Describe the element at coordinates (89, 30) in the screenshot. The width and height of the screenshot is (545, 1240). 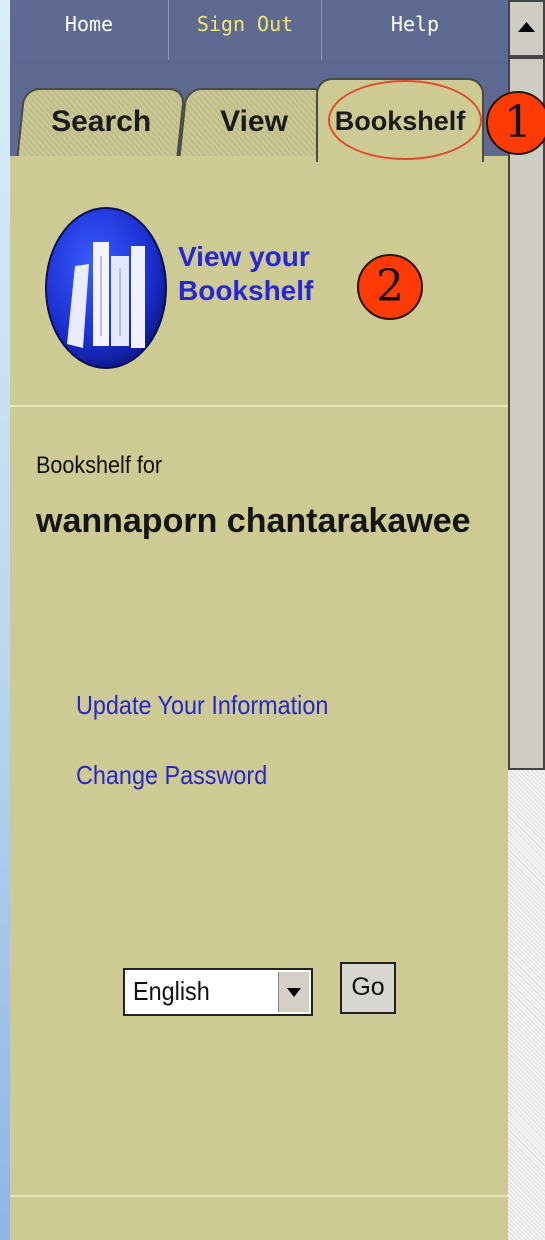
I see `nav-home-link: Home` at that location.